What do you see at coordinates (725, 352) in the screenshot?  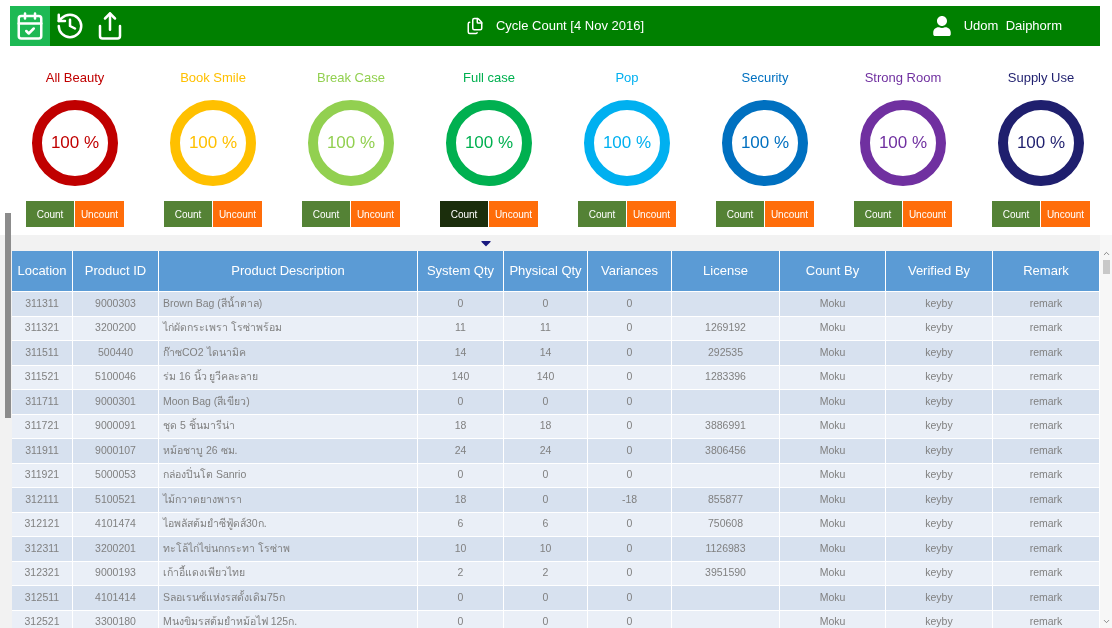 I see `table-cell-text: 292535` at bounding box center [725, 352].